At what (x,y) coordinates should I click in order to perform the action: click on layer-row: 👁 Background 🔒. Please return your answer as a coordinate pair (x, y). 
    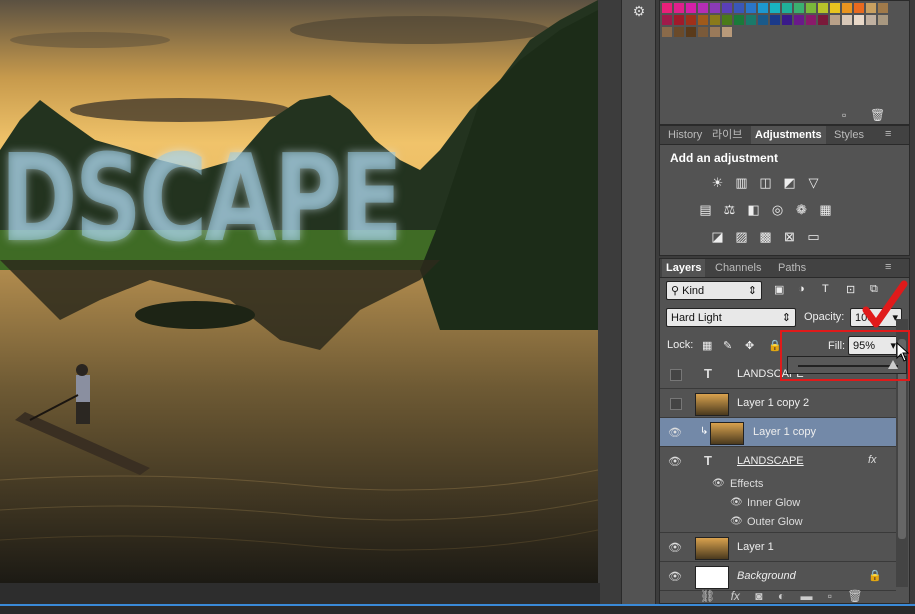
    Looking at the image, I should click on (778, 576).